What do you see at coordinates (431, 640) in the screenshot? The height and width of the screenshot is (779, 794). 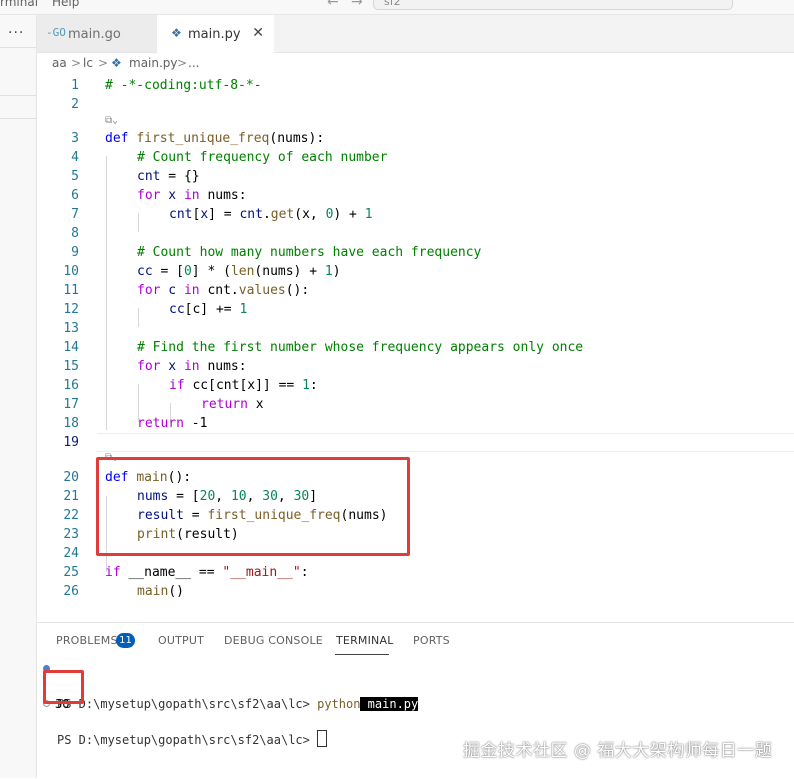 I see `tab-ports: PORTS` at bounding box center [431, 640].